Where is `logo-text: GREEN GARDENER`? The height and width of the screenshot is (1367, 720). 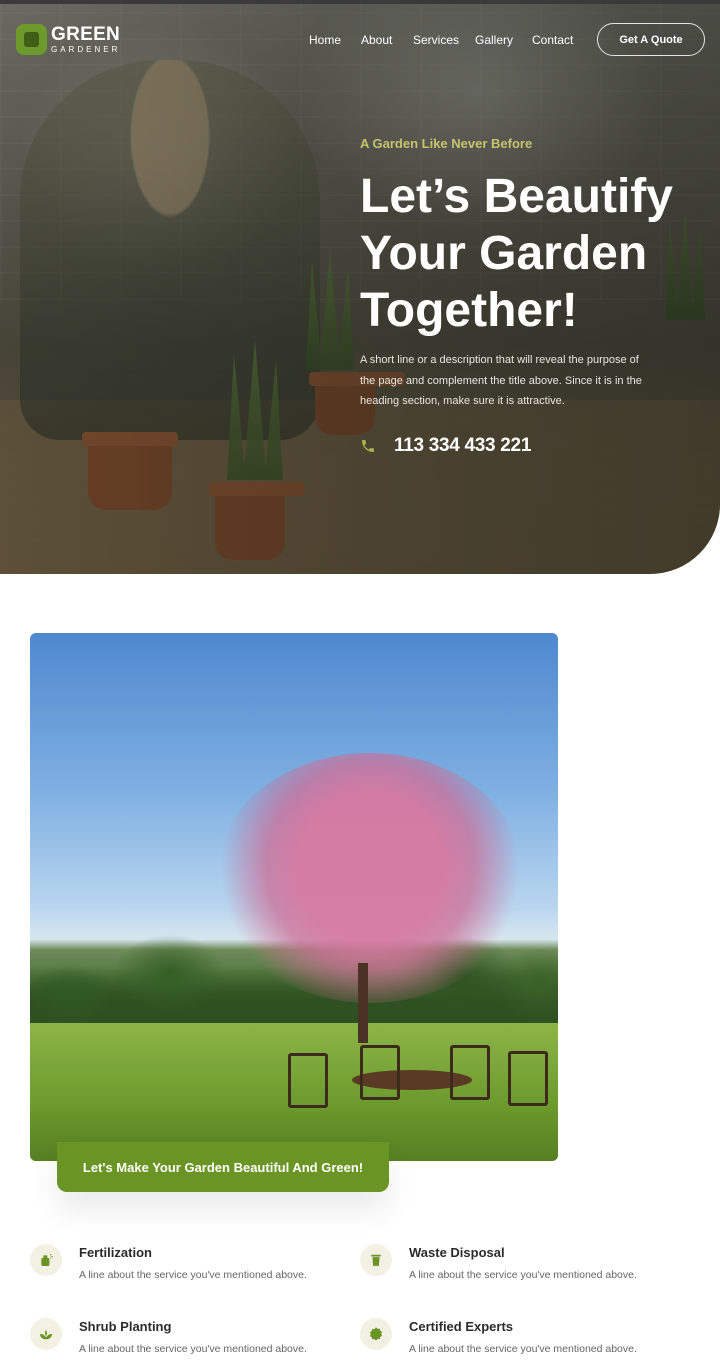
logo-text: GREEN GARDENER is located at coordinates (85, 39).